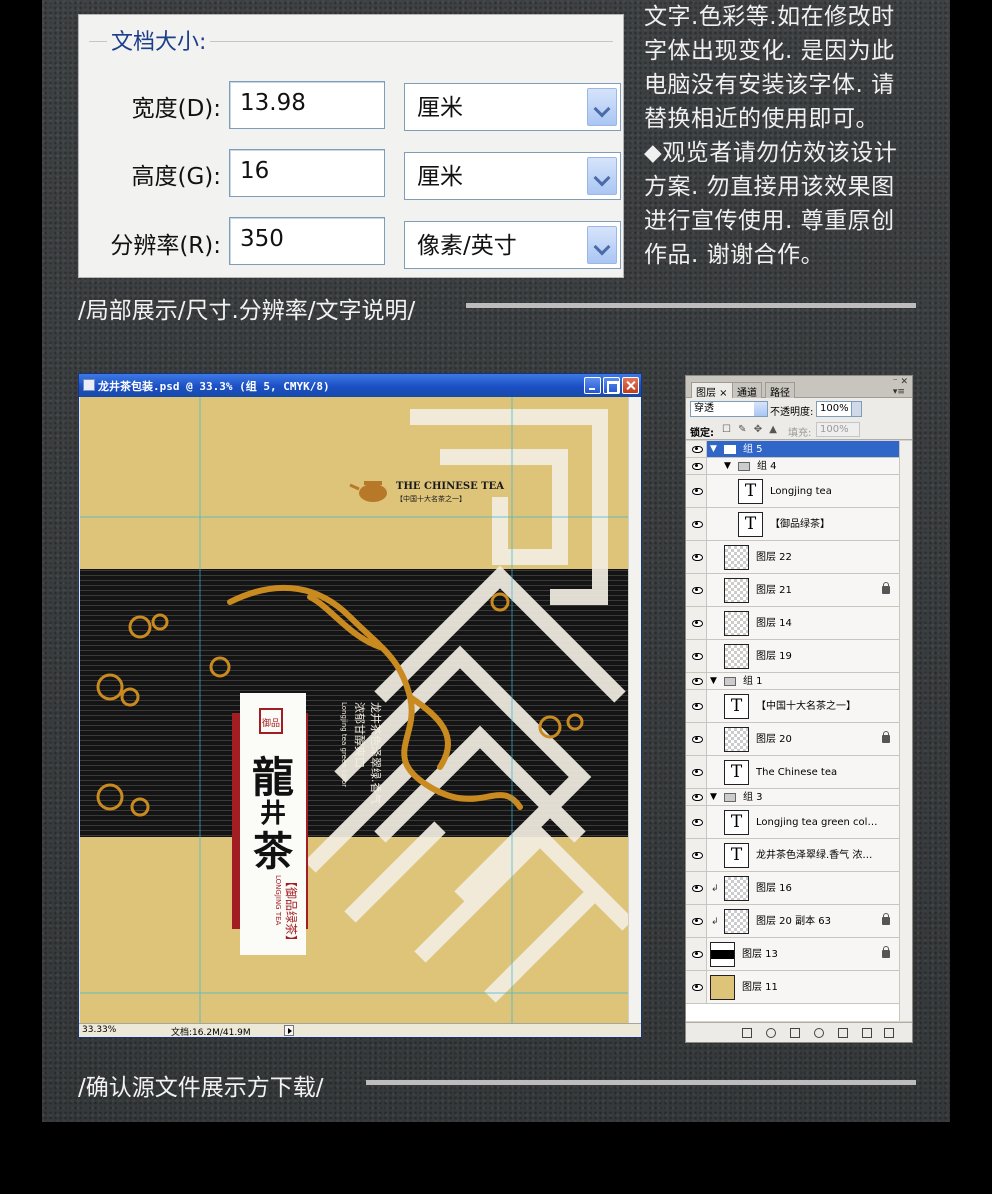  Describe the element at coordinates (889, 1033) in the screenshot. I see `delete-layer-icon` at that location.